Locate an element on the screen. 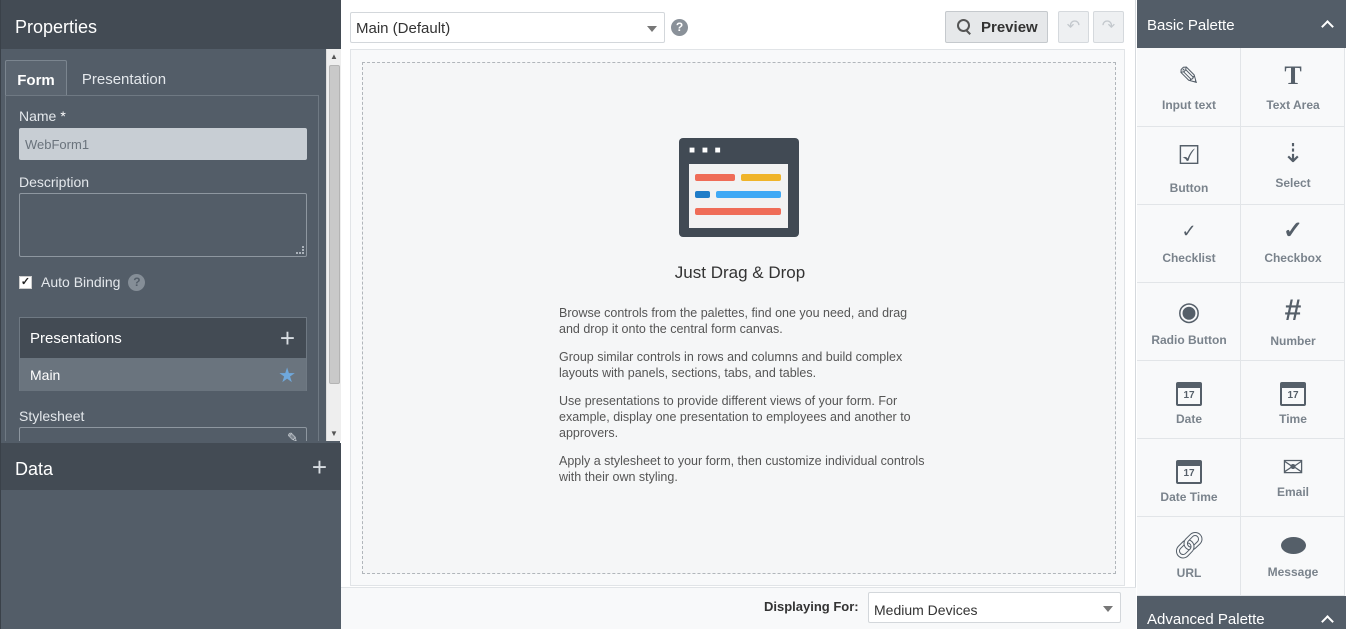  basic-palette-header: Basic Palette is located at coordinates (1241, 24).